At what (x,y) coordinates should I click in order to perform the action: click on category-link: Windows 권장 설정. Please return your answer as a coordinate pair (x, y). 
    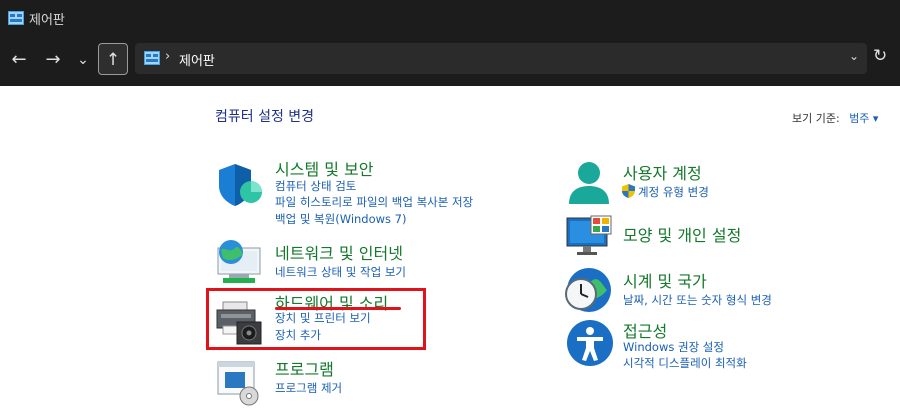
    Looking at the image, I should click on (673, 347).